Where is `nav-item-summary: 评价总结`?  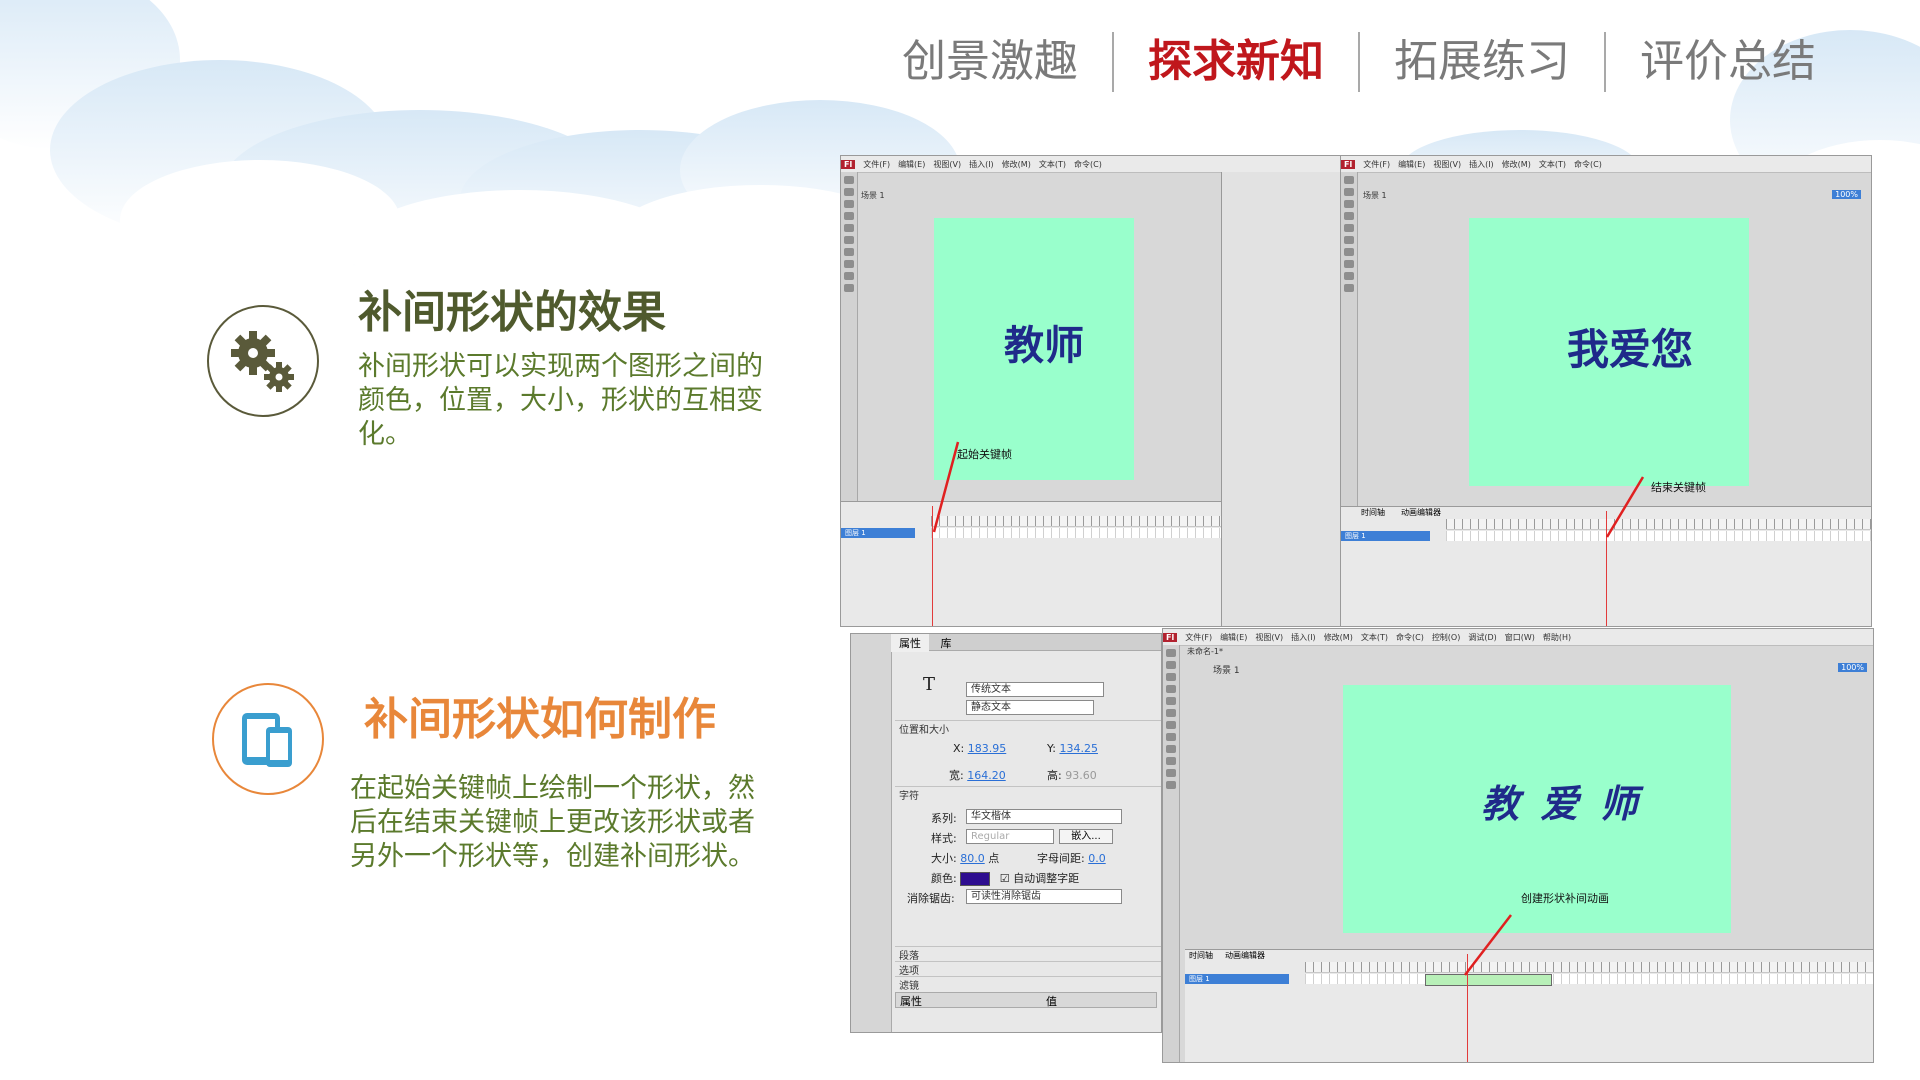 nav-item-summary: 评价总结 is located at coordinates (1728, 62).